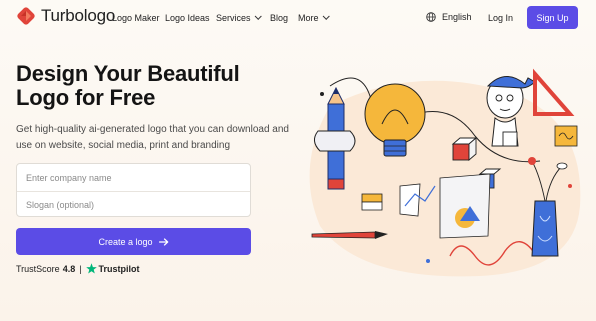  Describe the element at coordinates (91, 268) in the screenshot. I see `star-icon` at that location.